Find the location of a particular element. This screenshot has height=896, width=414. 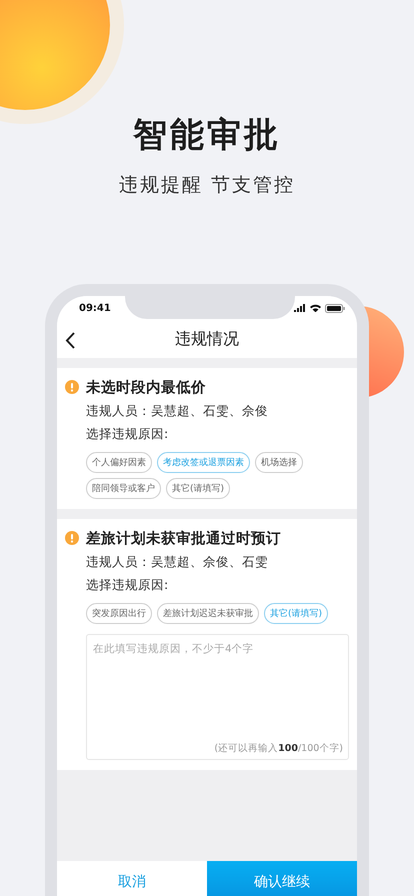

reason-chip: 陪同领导或客户 is located at coordinates (123, 488).